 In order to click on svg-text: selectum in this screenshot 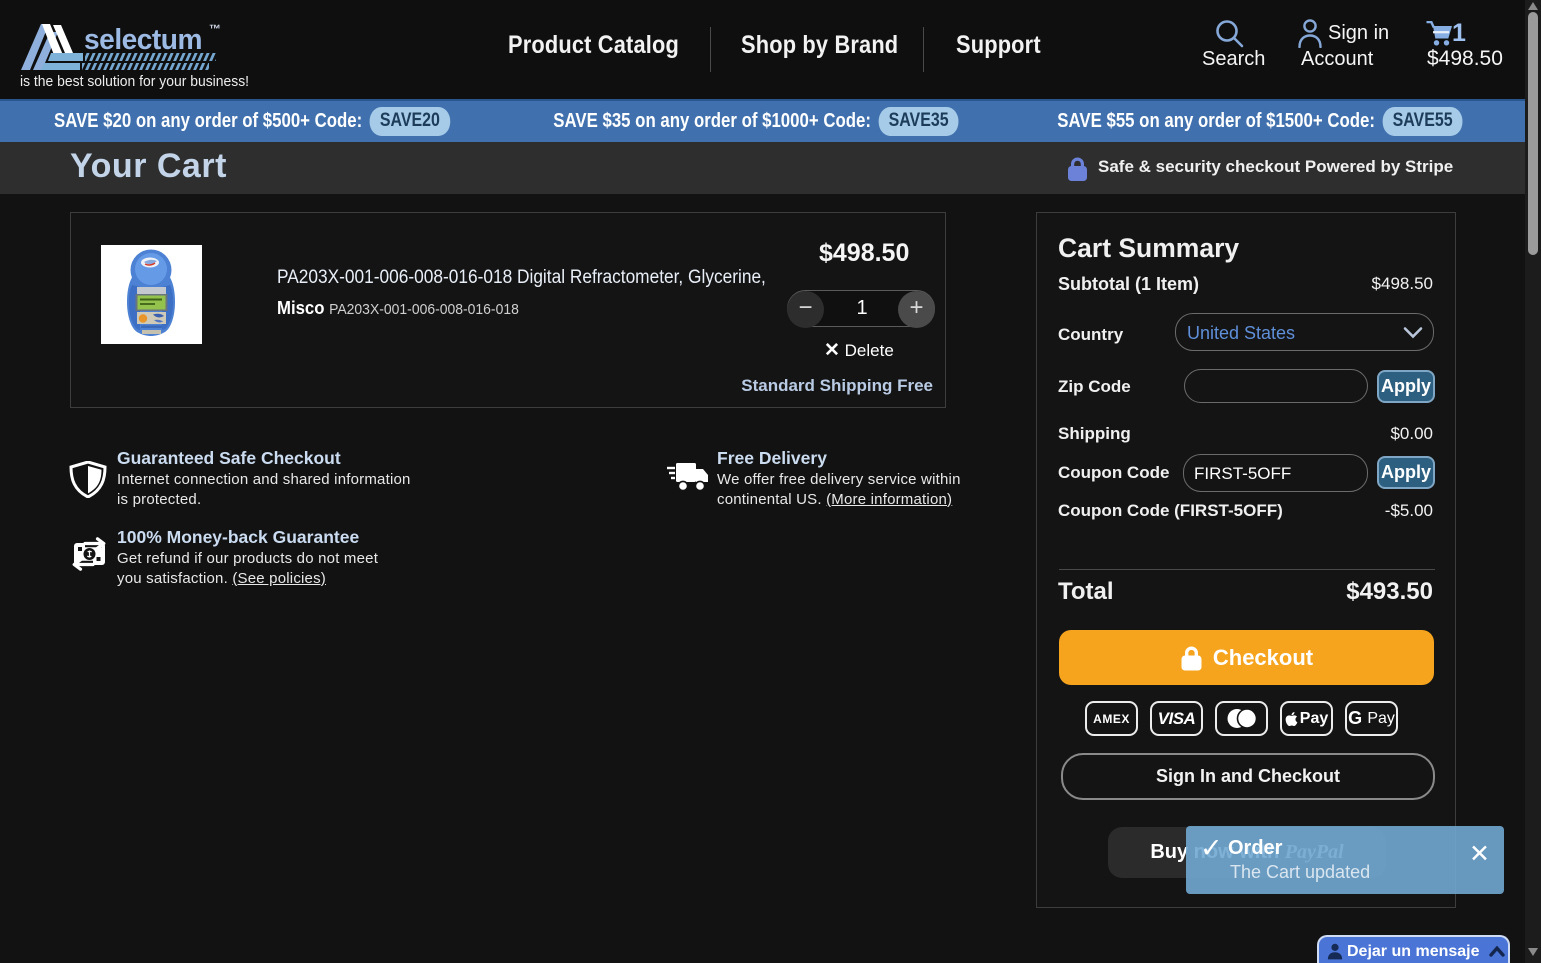, I will do `click(143, 40)`.